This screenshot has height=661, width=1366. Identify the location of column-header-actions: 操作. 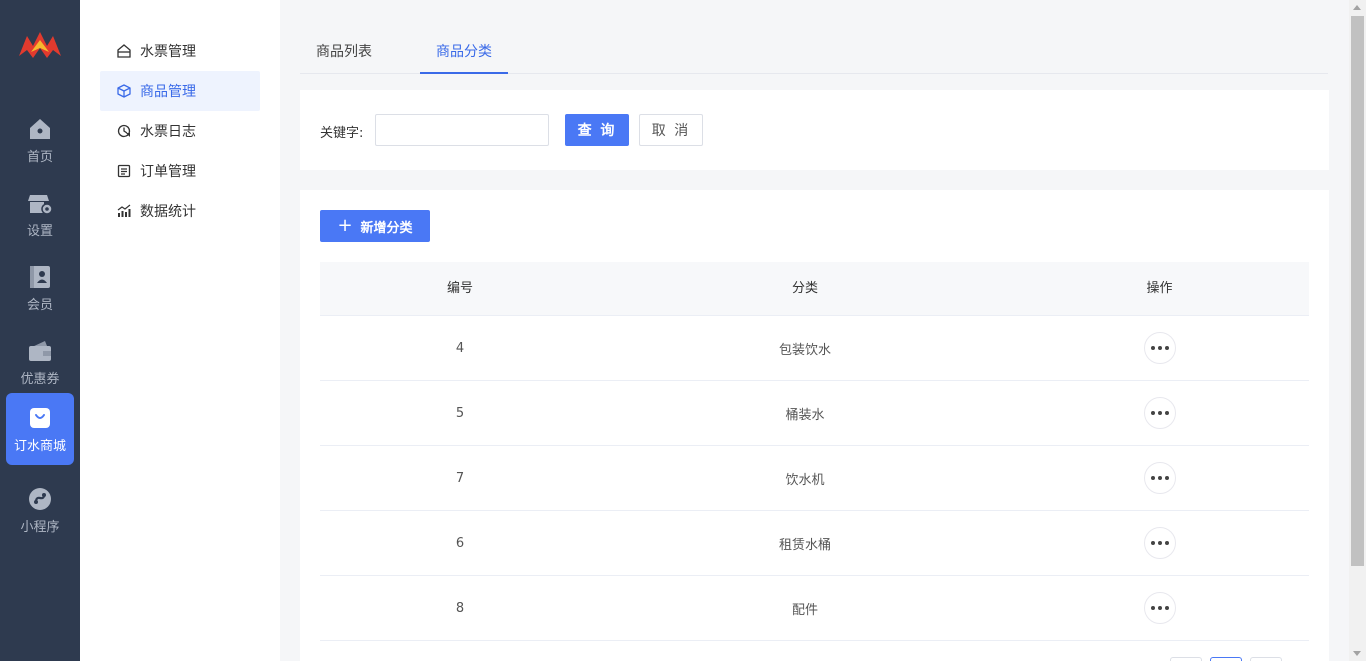
(1159, 288).